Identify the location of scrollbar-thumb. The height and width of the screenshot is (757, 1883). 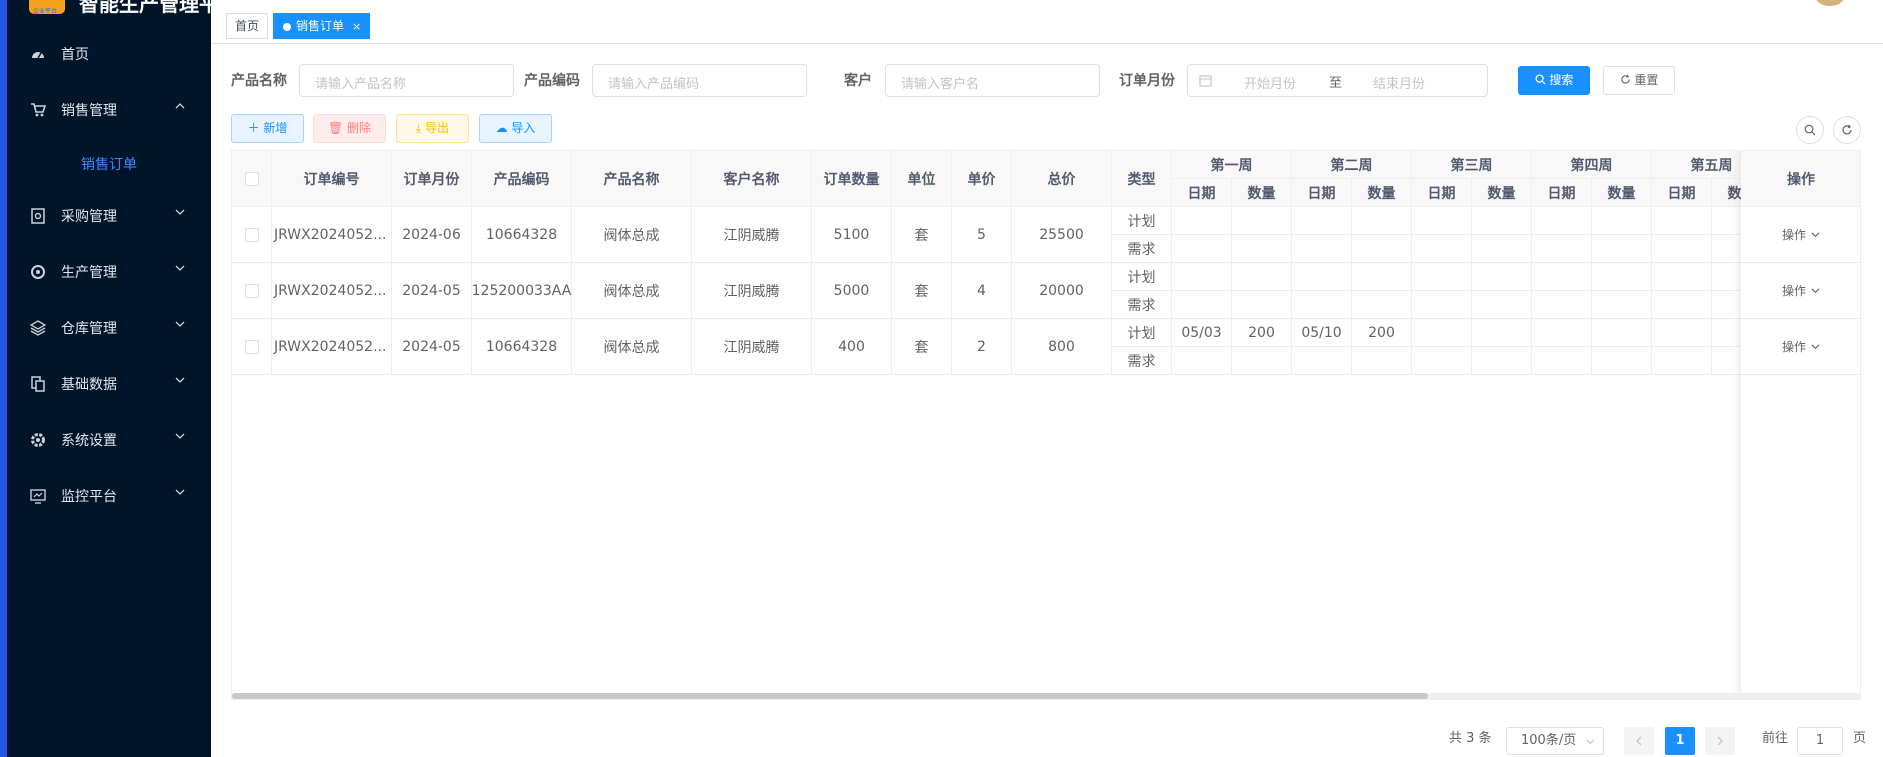
(830, 696).